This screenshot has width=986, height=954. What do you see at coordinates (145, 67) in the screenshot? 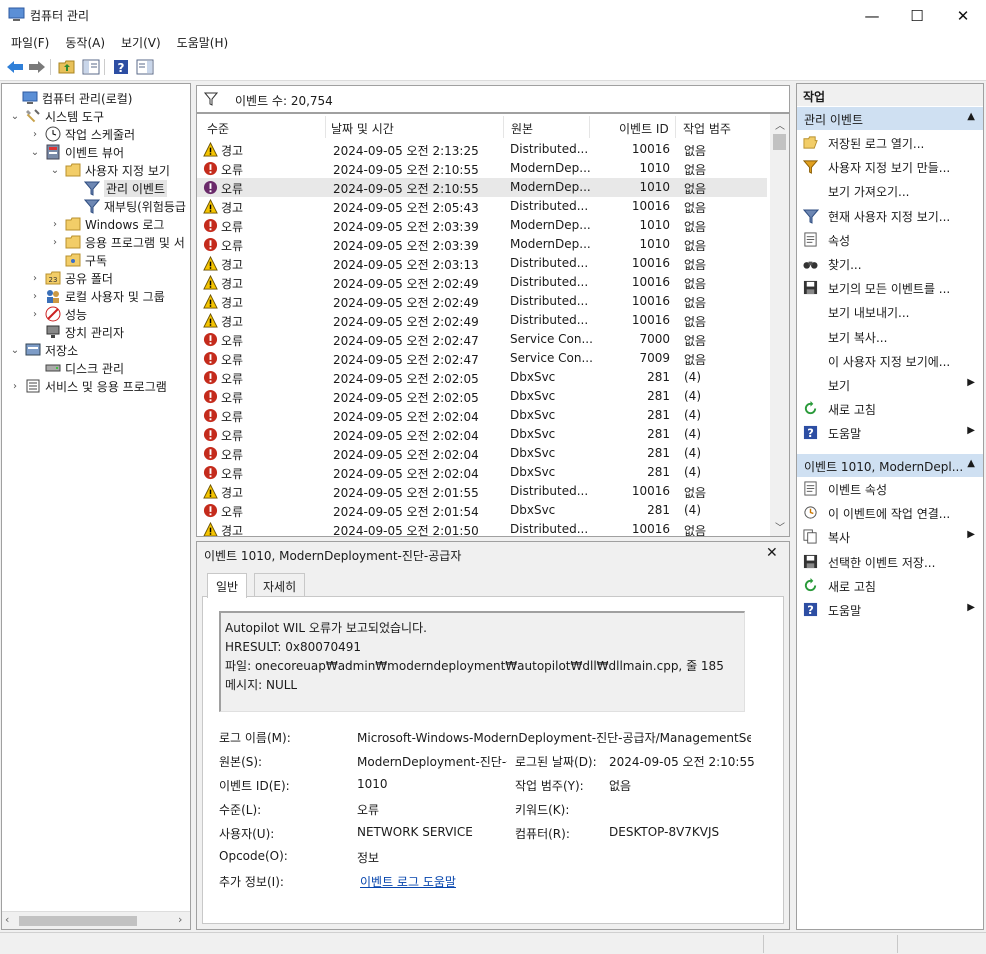
I see `show-hide-action-pane-icon` at bounding box center [145, 67].